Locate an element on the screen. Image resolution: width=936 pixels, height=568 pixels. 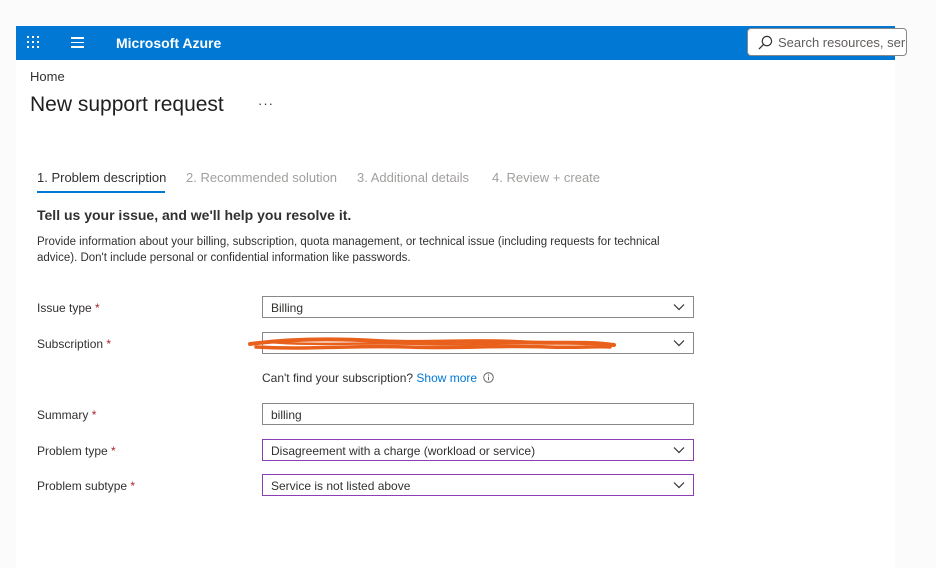
summary-value: billing is located at coordinates (286, 415).